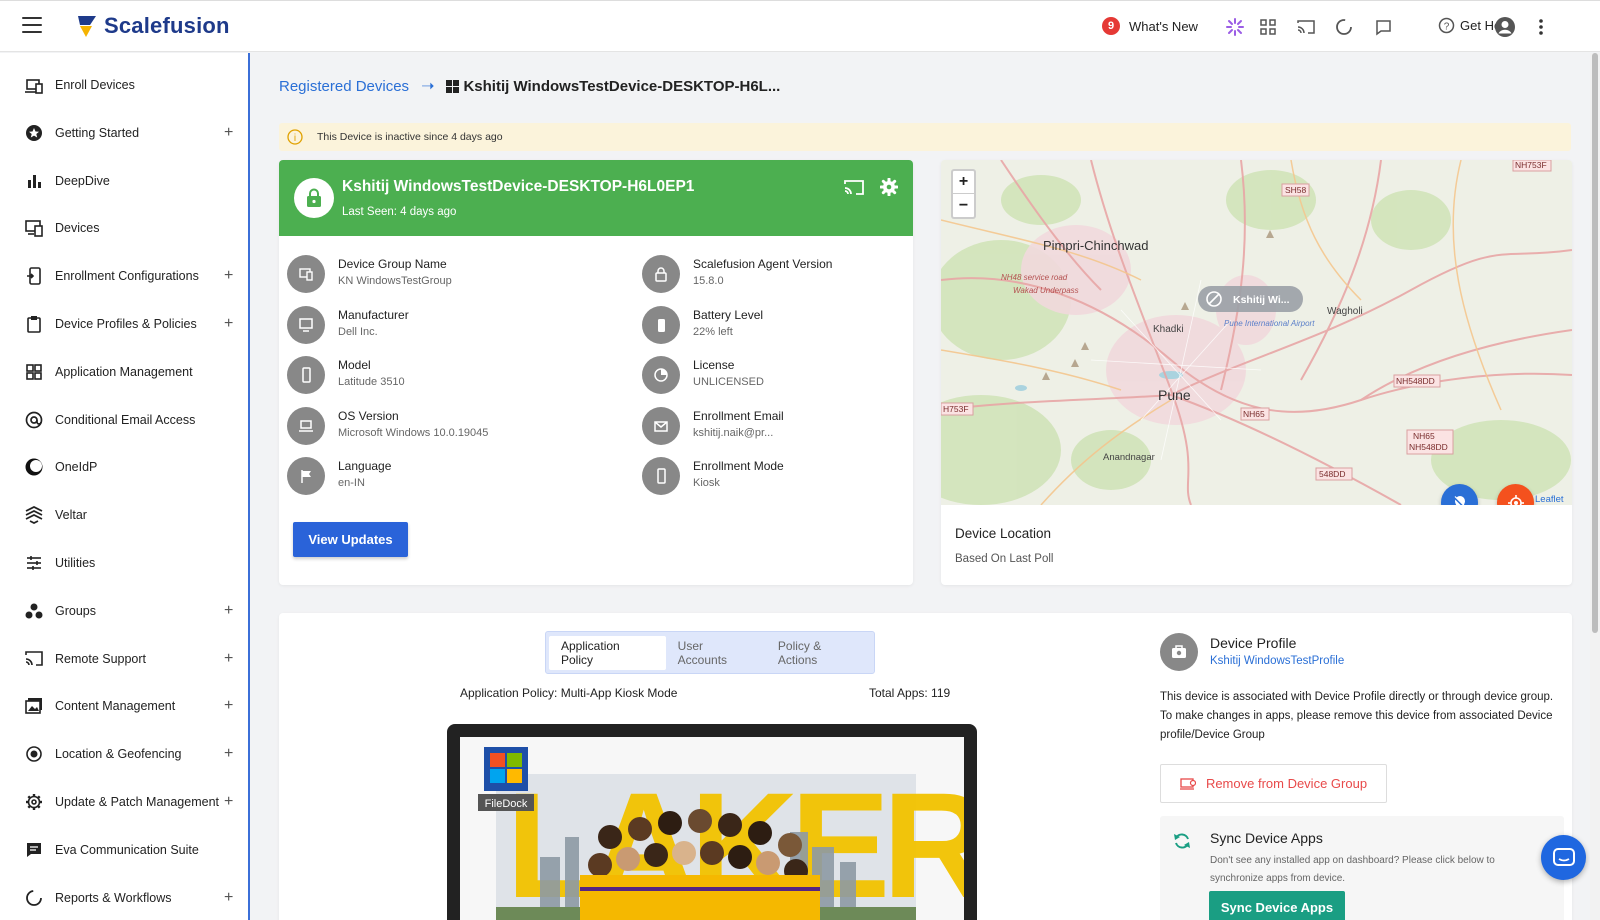  What do you see at coordinates (124, 324) in the screenshot?
I see `sidebar-item-device-profiles-policies: Device Profiles & Policies +` at bounding box center [124, 324].